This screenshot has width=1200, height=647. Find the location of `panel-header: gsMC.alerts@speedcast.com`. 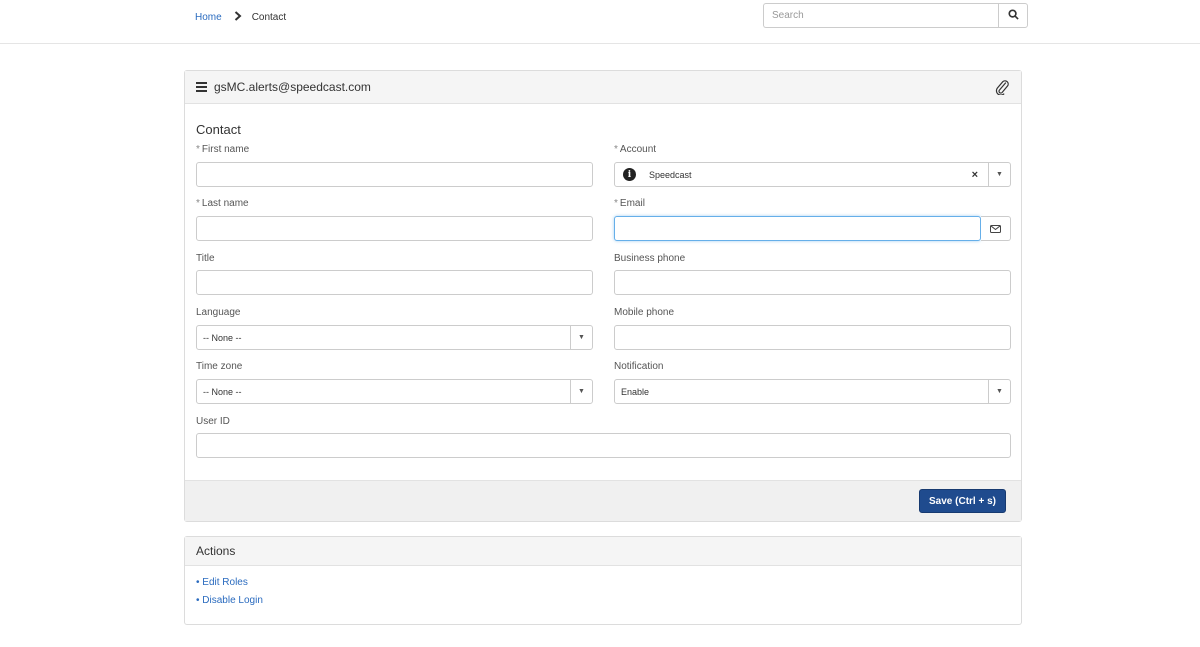

panel-header: gsMC.alerts@speedcast.com is located at coordinates (603, 87).